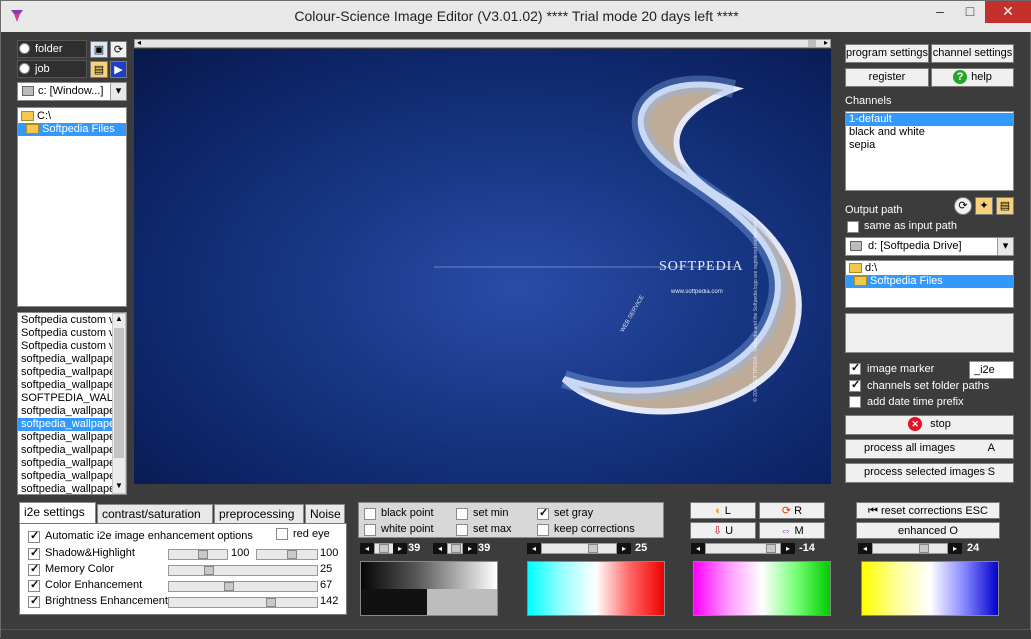  I want to click on channel-item: black and white, so click(929, 132).